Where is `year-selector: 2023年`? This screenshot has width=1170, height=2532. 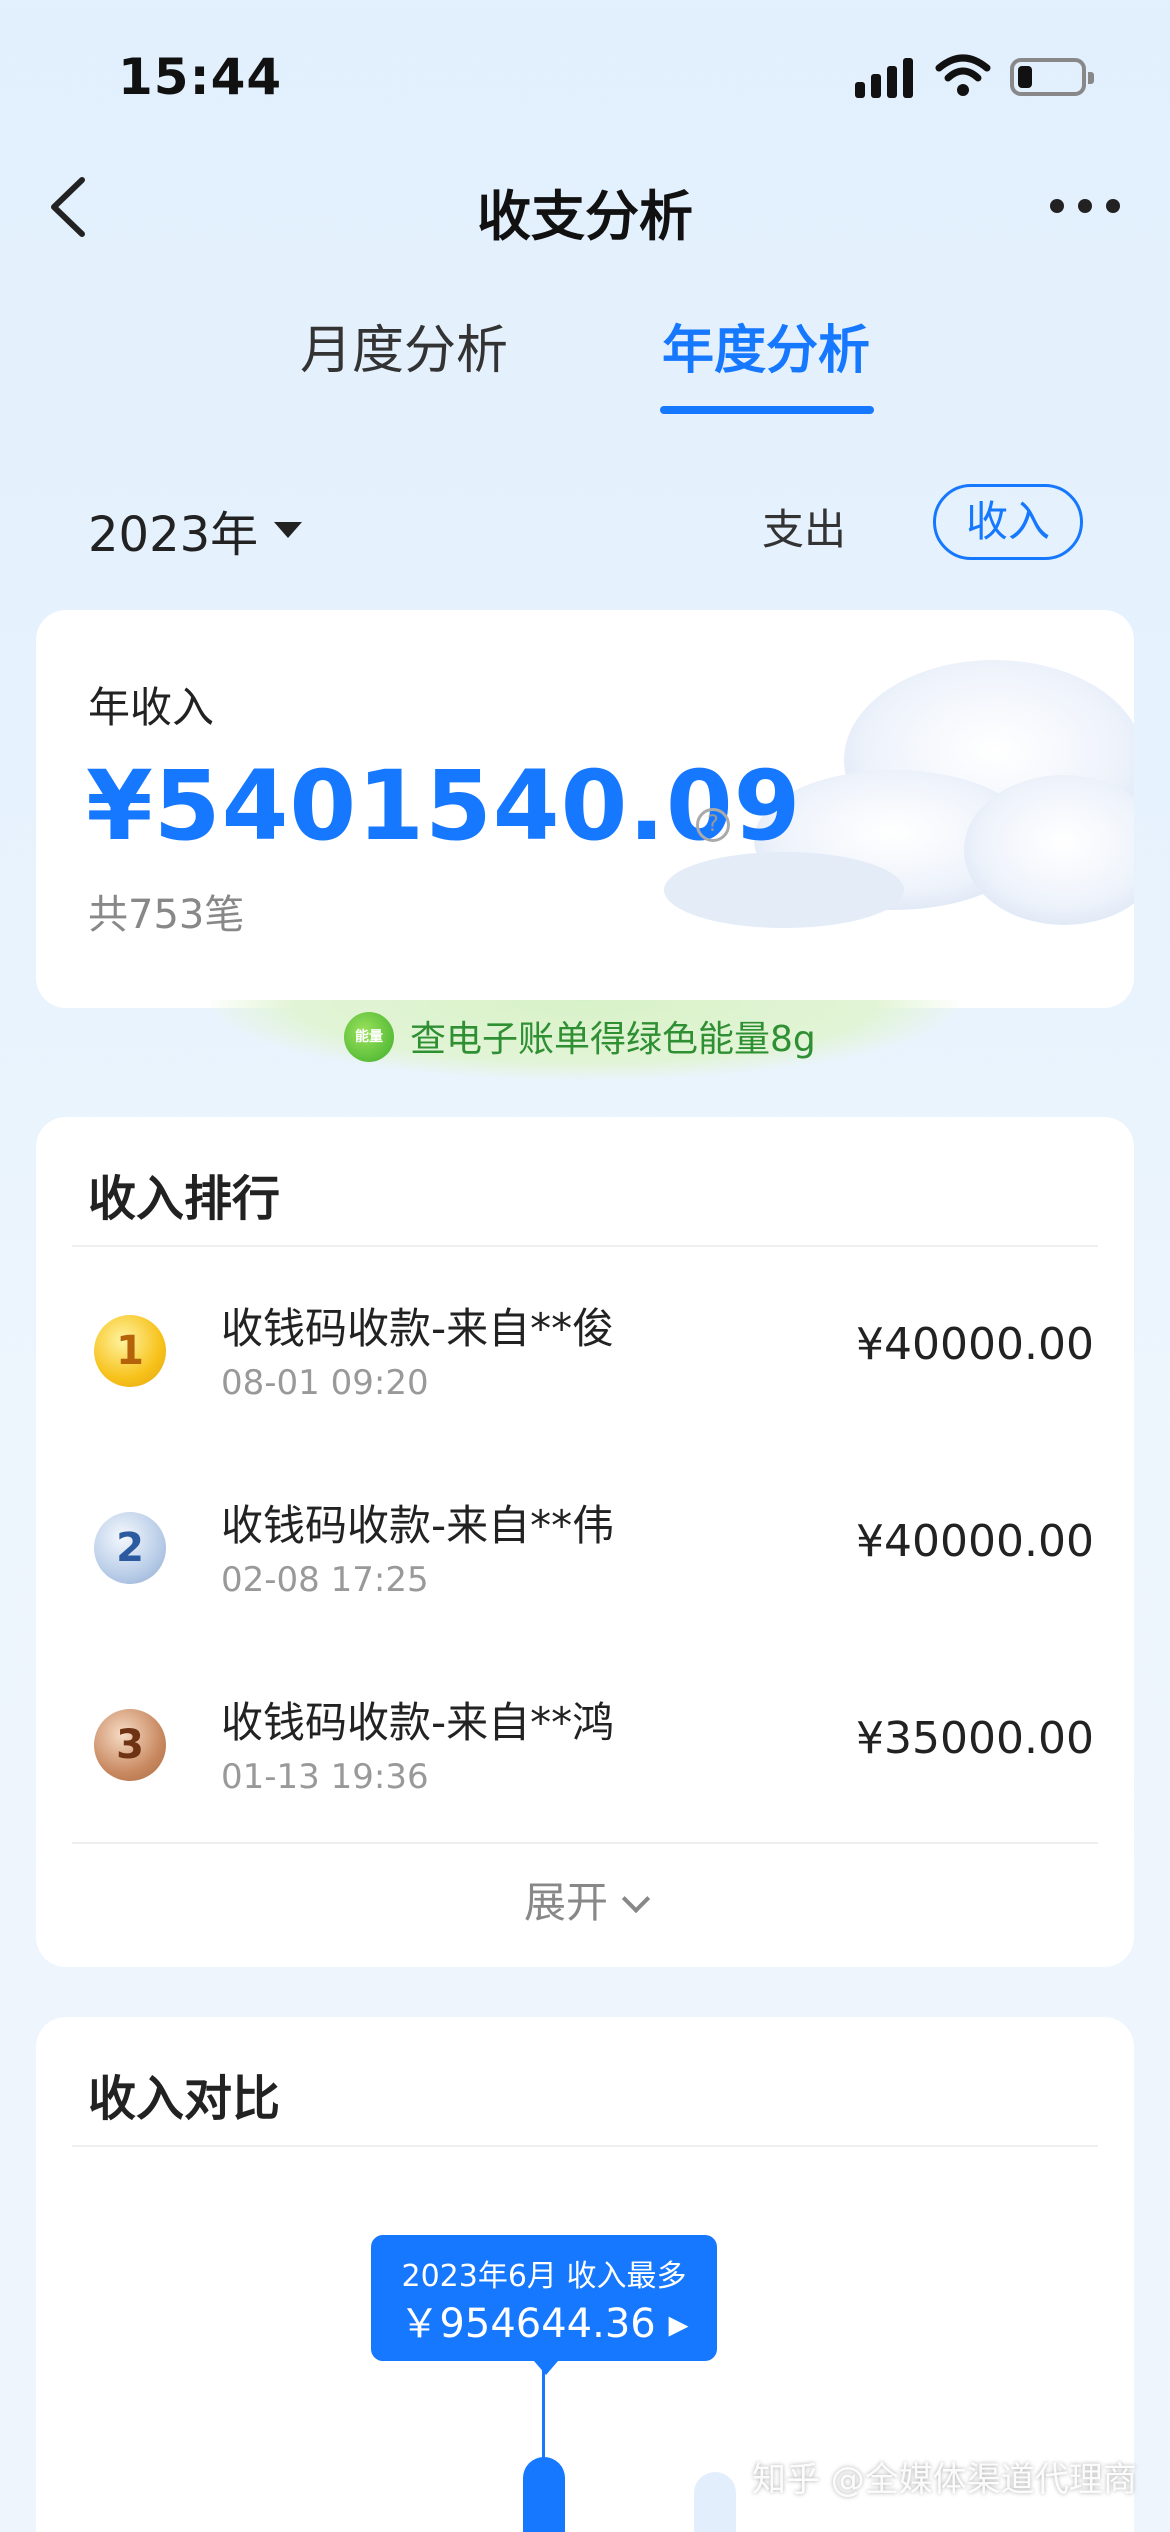
year-selector: 2023年 is located at coordinates (195, 530).